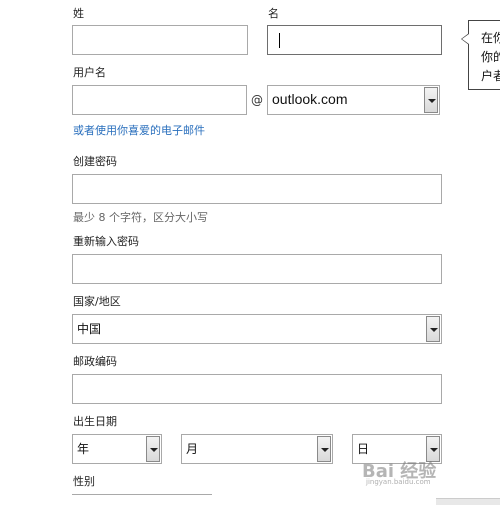  Describe the element at coordinates (160, 40) in the screenshot. I see `last-name-input` at that location.